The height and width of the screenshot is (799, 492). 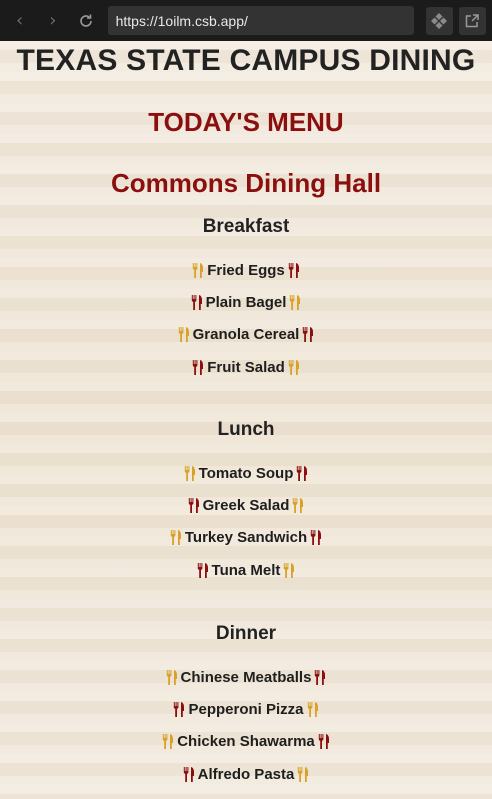 What do you see at coordinates (246, 429) in the screenshot?
I see `meal-heading: Lunch` at bounding box center [246, 429].